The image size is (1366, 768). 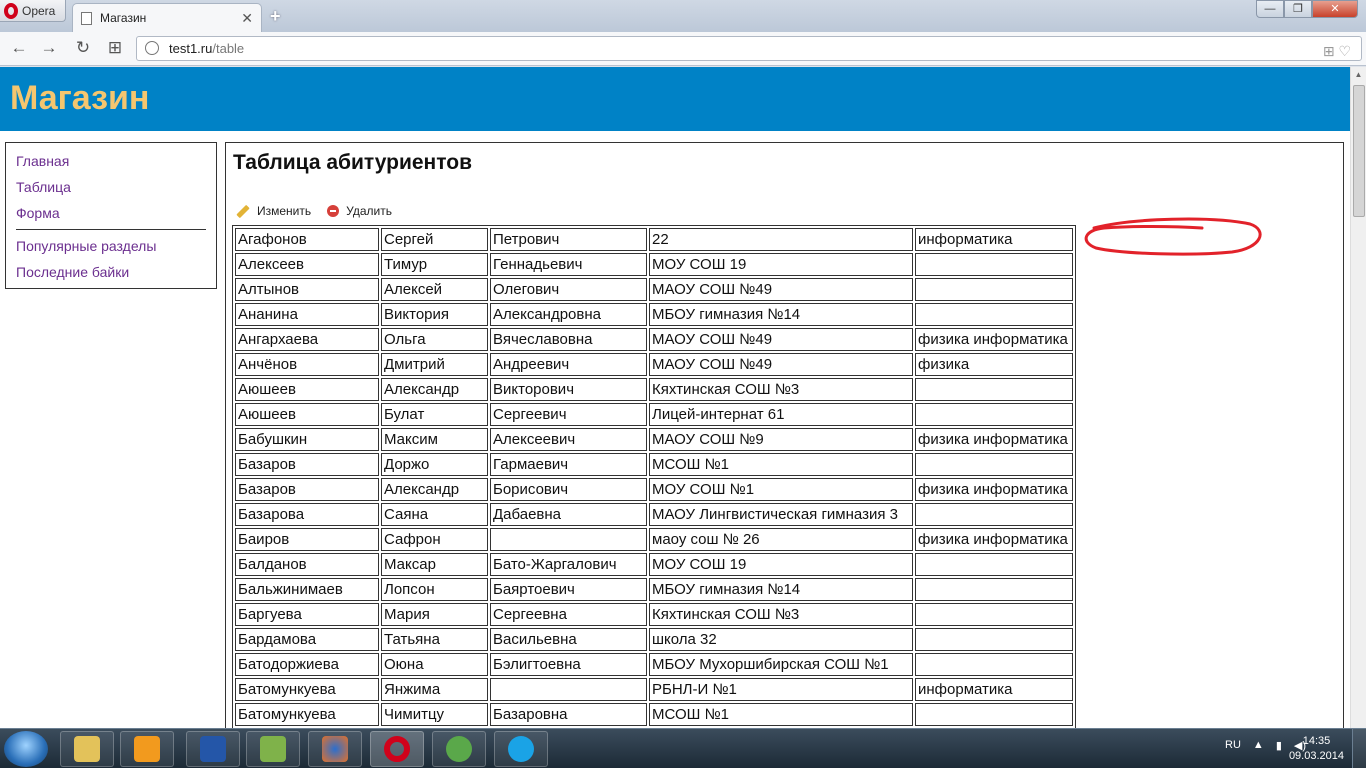 I want to click on sidebar-item-home: Главная, so click(x=111, y=164).